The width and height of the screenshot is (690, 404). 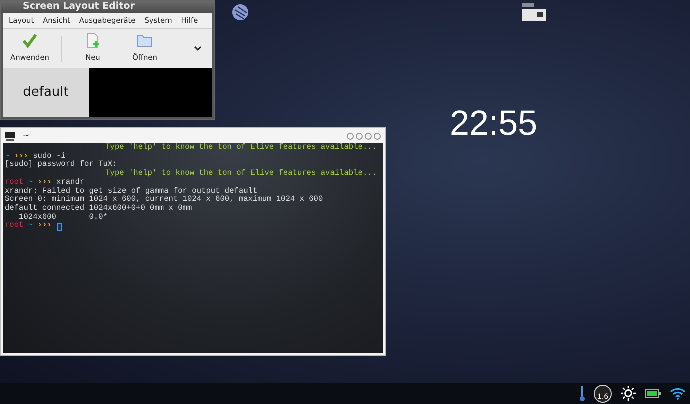 I want to click on checkmark-icon, so click(x=30, y=41).